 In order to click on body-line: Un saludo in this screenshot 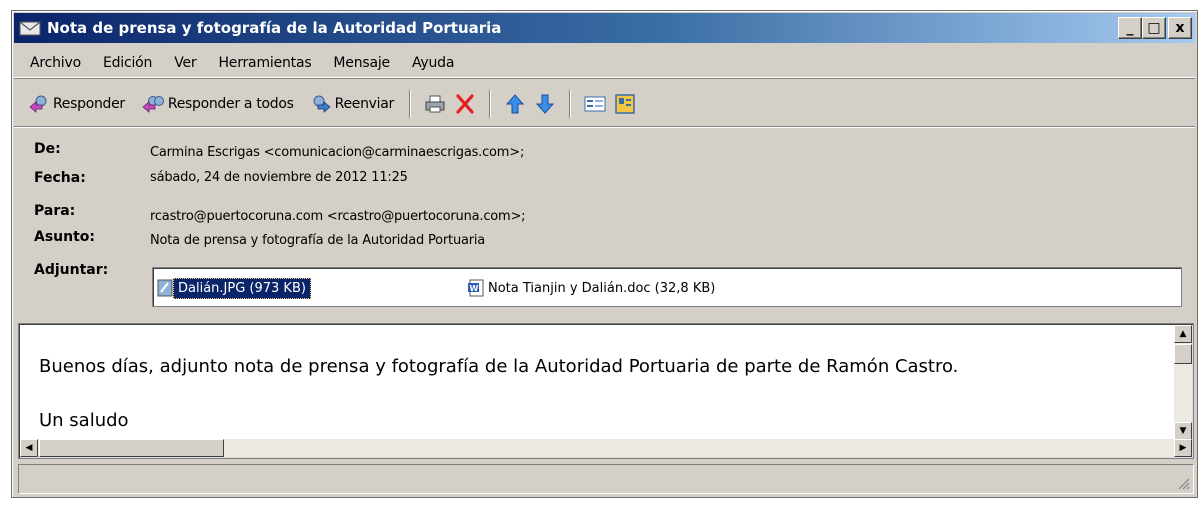, I will do `click(84, 420)`.